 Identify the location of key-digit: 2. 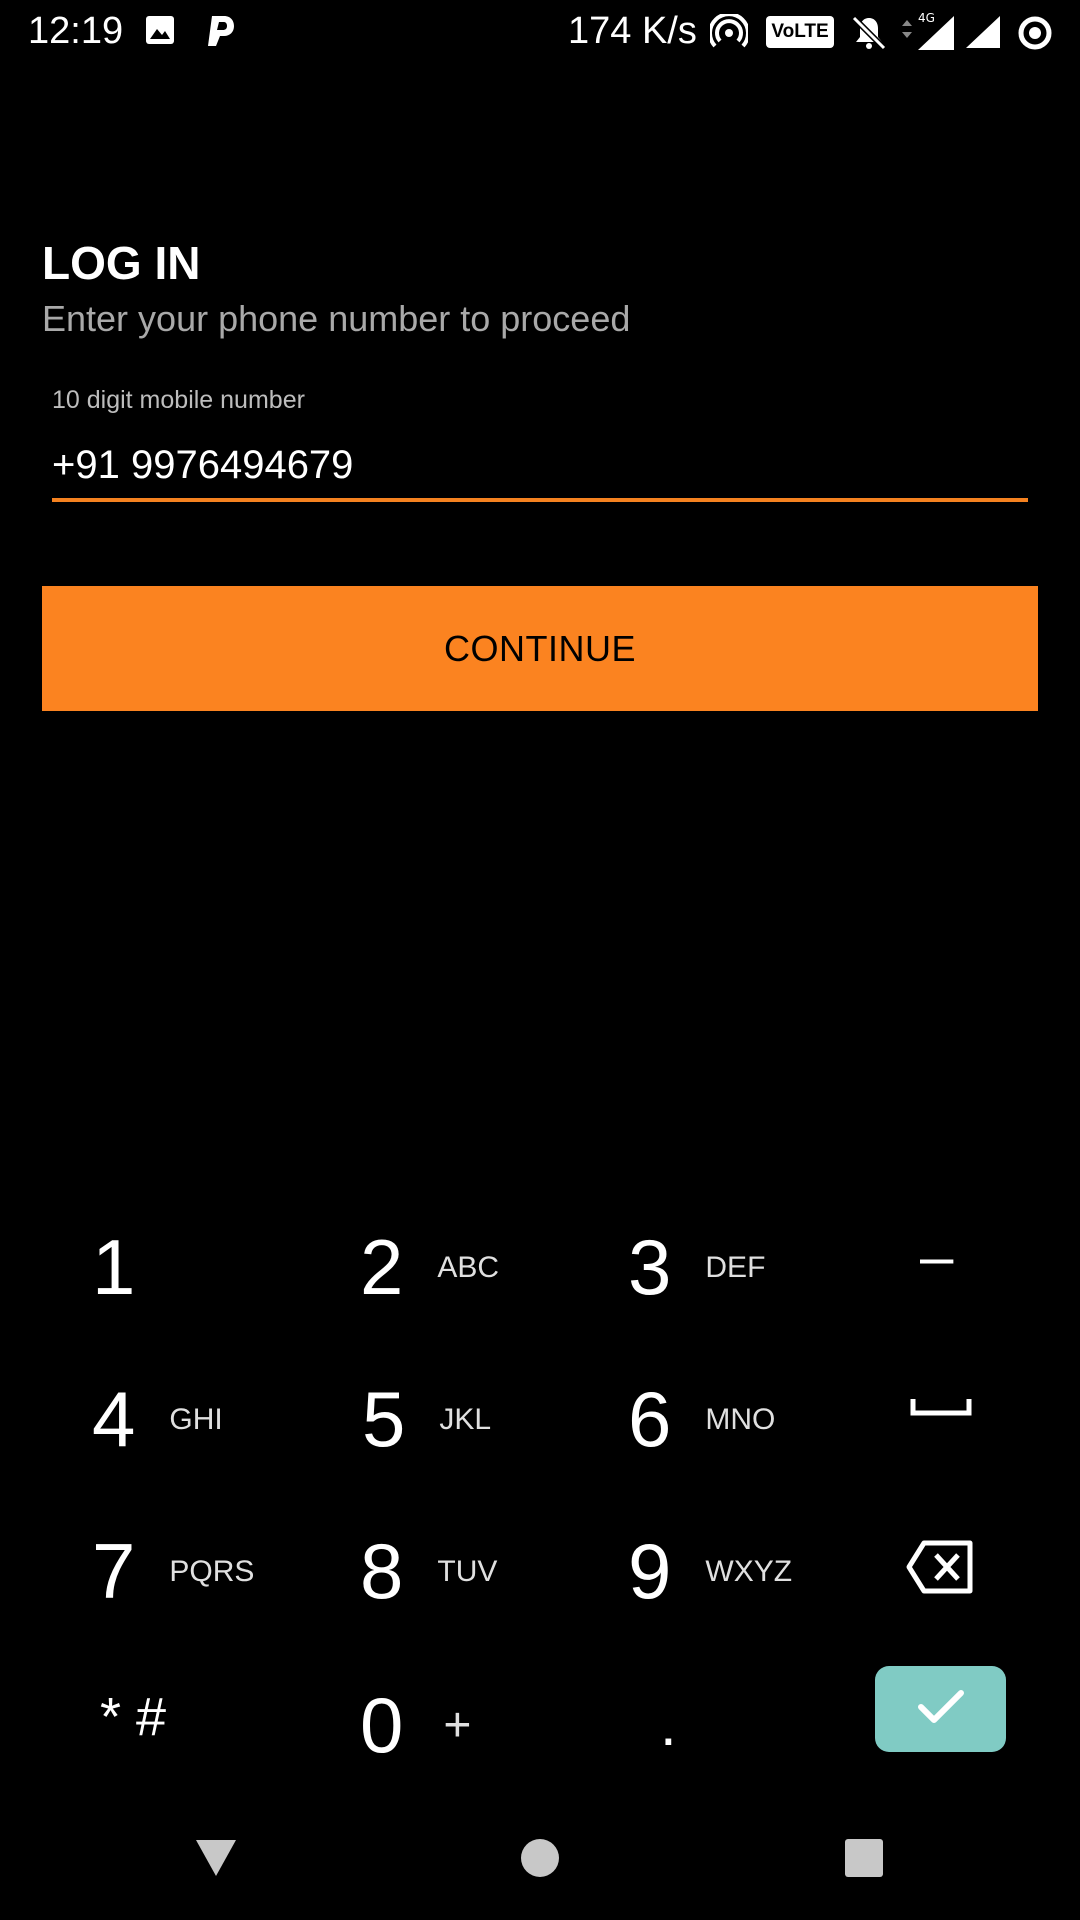
(382, 1267).